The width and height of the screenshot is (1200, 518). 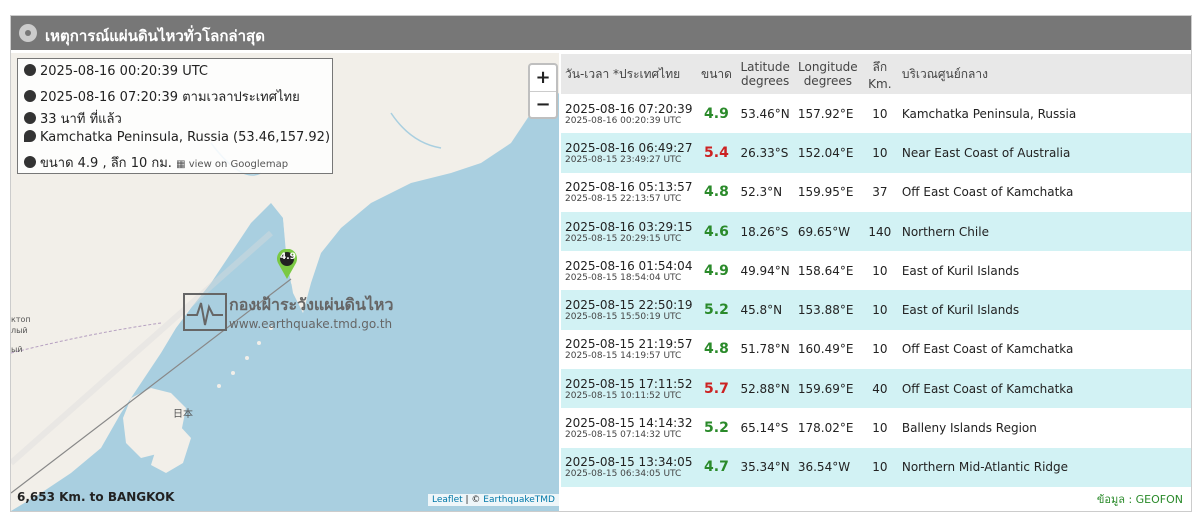 I want to click on data-source: ข้อมูล : GEOFON, so click(x=1139, y=499).